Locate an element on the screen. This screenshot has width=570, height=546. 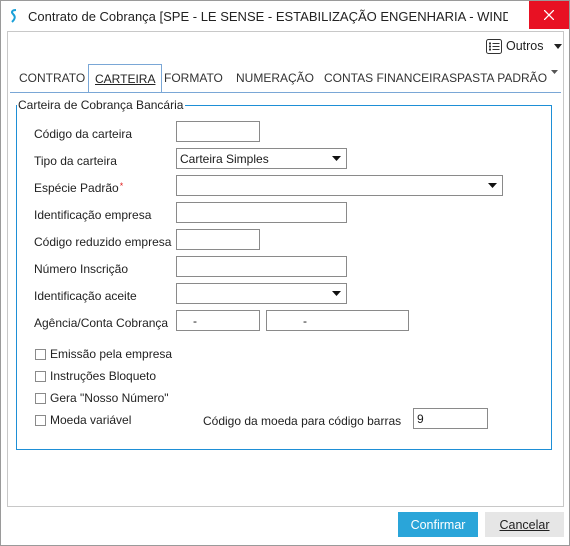
tipo-carteira-label: Tipo da carteira is located at coordinates (75, 161).